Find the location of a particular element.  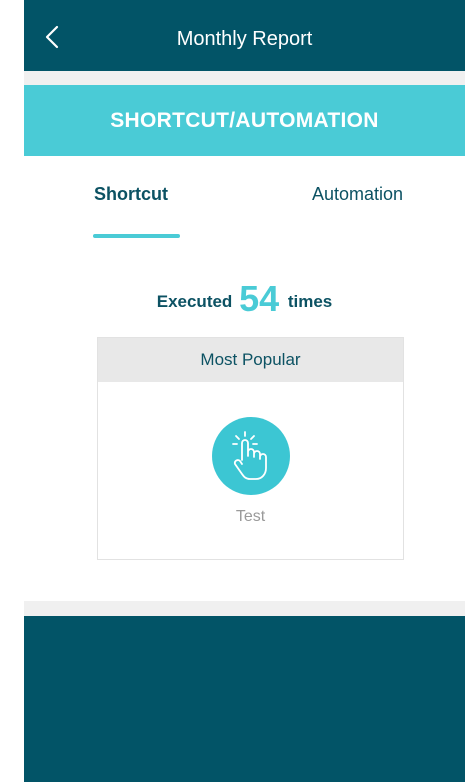

shortcut-label: Test is located at coordinates (250, 516).